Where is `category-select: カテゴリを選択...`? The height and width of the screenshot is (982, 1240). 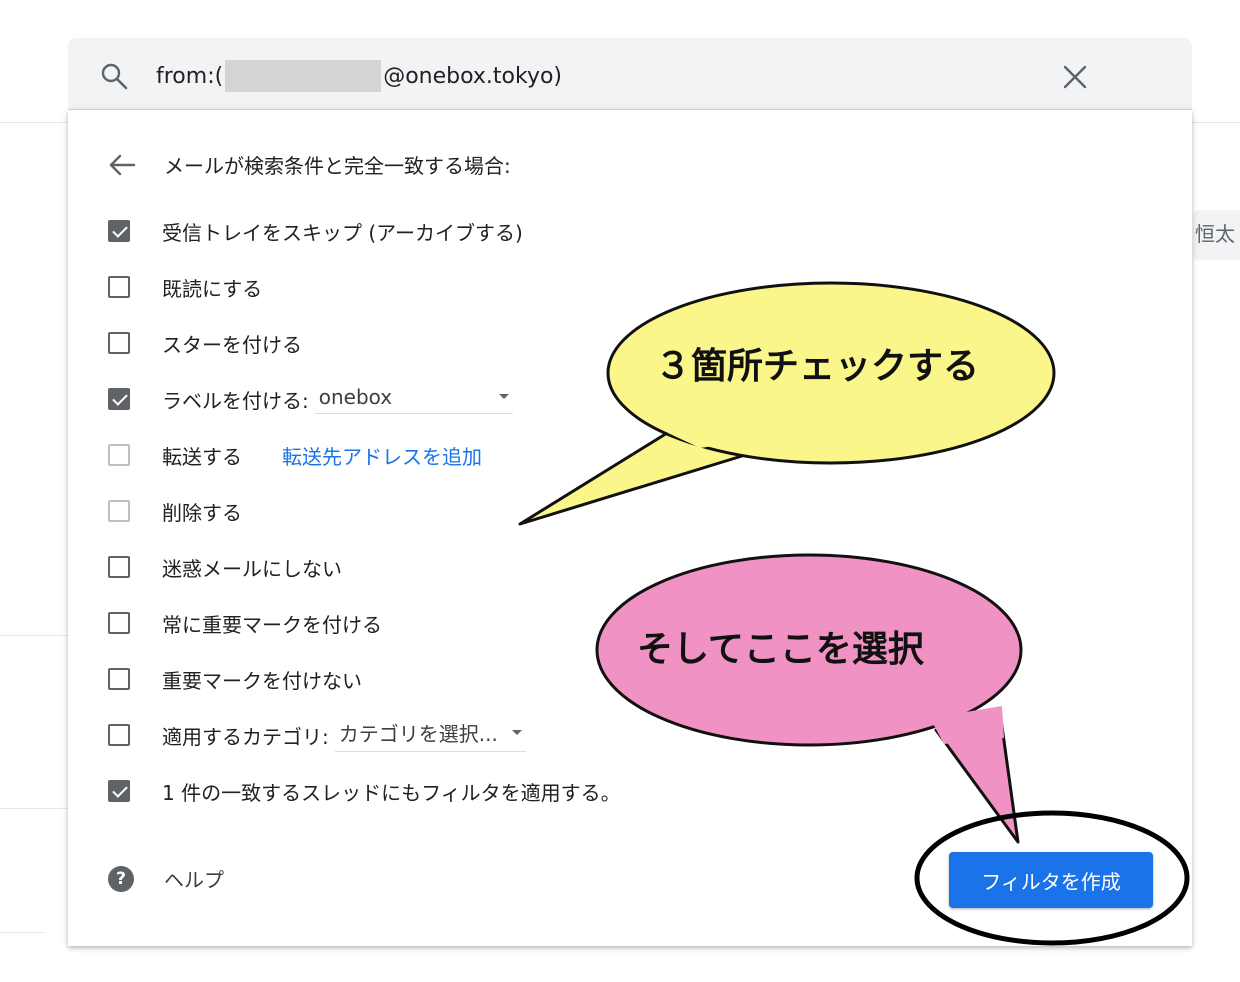
category-select: カテゴリを選択... is located at coordinates (430, 735).